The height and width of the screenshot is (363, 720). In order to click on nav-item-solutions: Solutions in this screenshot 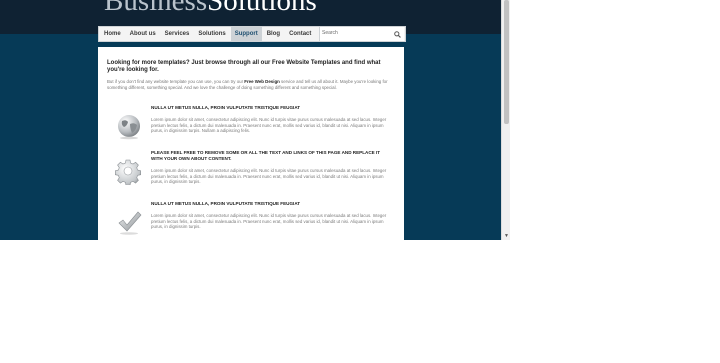, I will do `click(211, 34)`.